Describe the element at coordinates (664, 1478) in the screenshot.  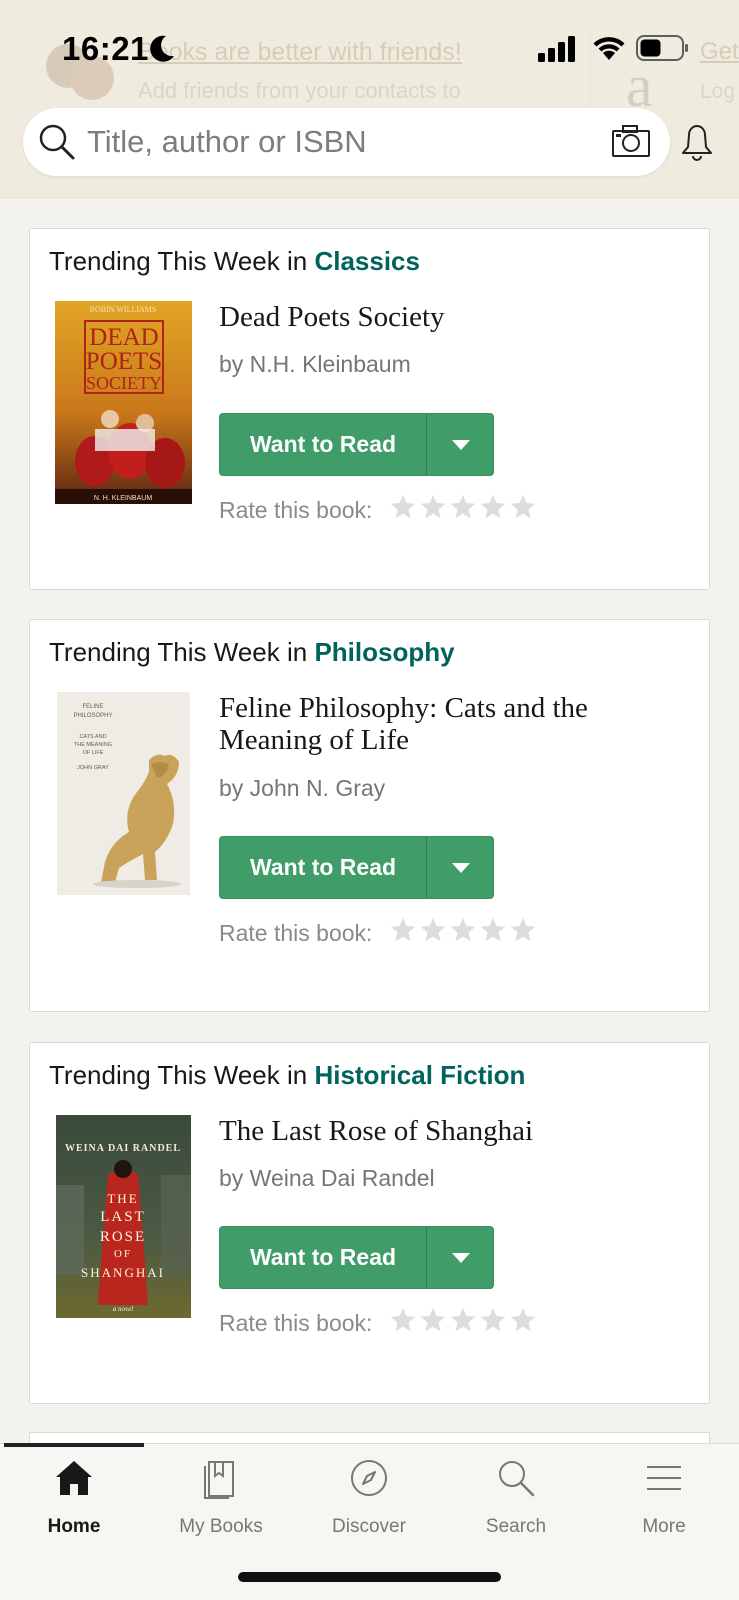
I see `menu-icon` at that location.